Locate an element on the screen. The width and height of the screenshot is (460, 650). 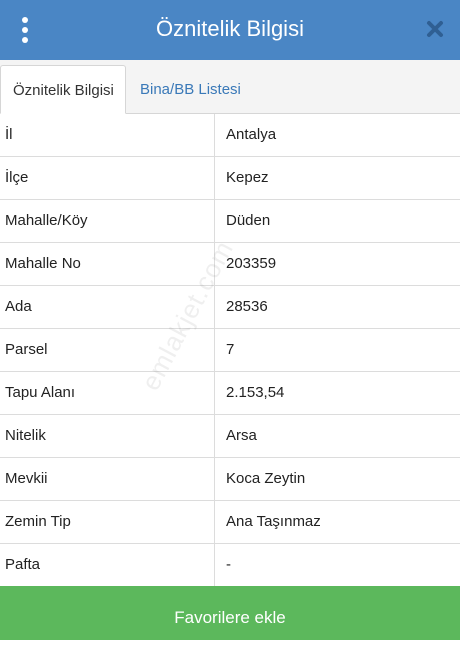
row-value: Koca Zeytin is located at coordinates (266, 478).